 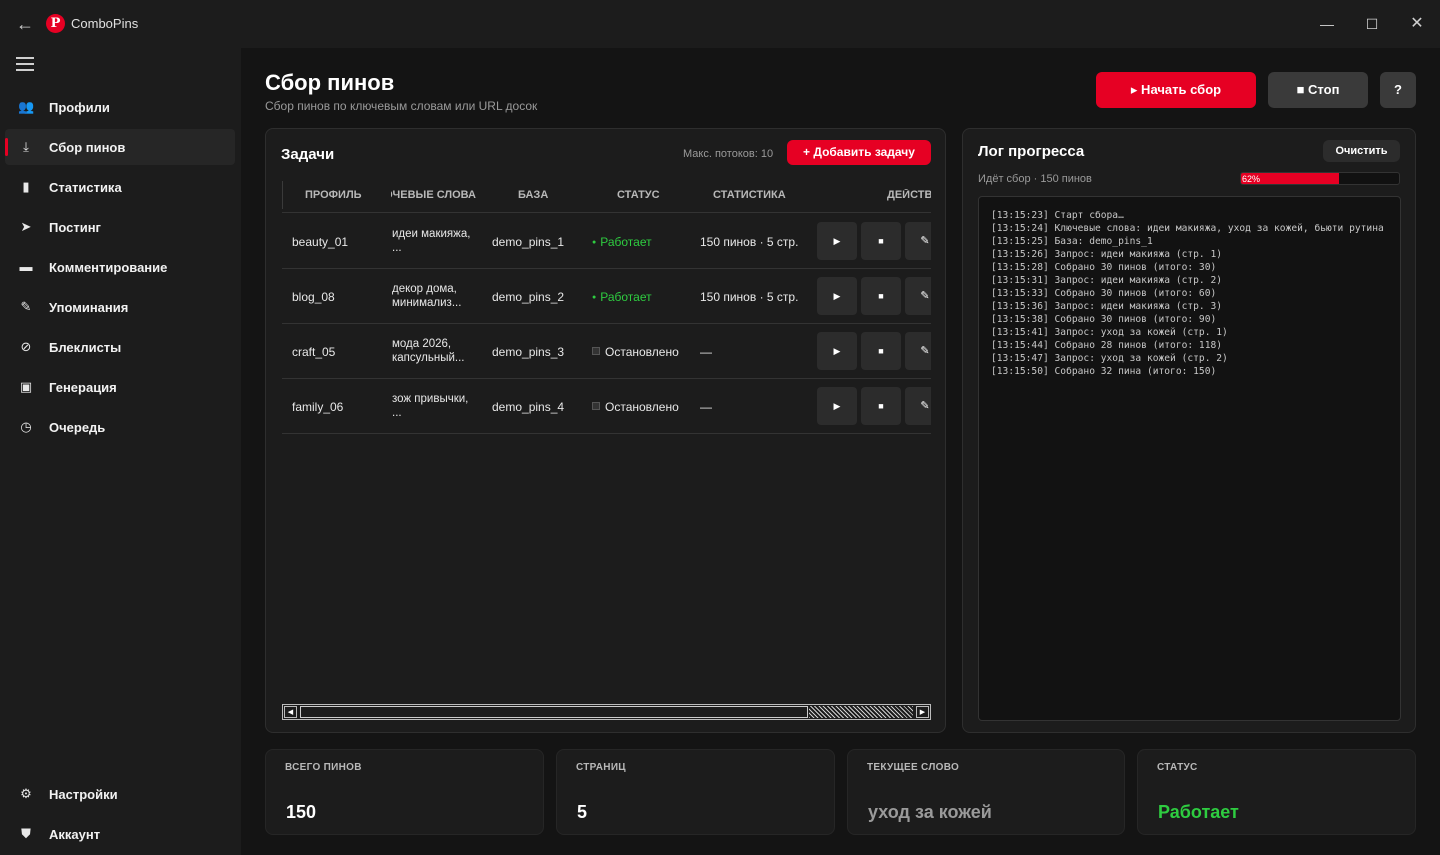 What do you see at coordinates (318, 407) in the screenshot?
I see `row-profile: family_06` at bounding box center [318, 407].